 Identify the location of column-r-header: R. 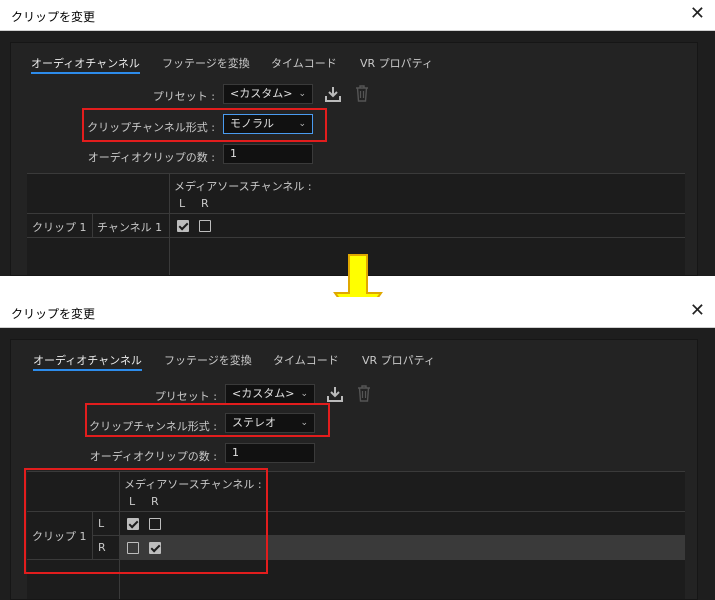
(205, 203).